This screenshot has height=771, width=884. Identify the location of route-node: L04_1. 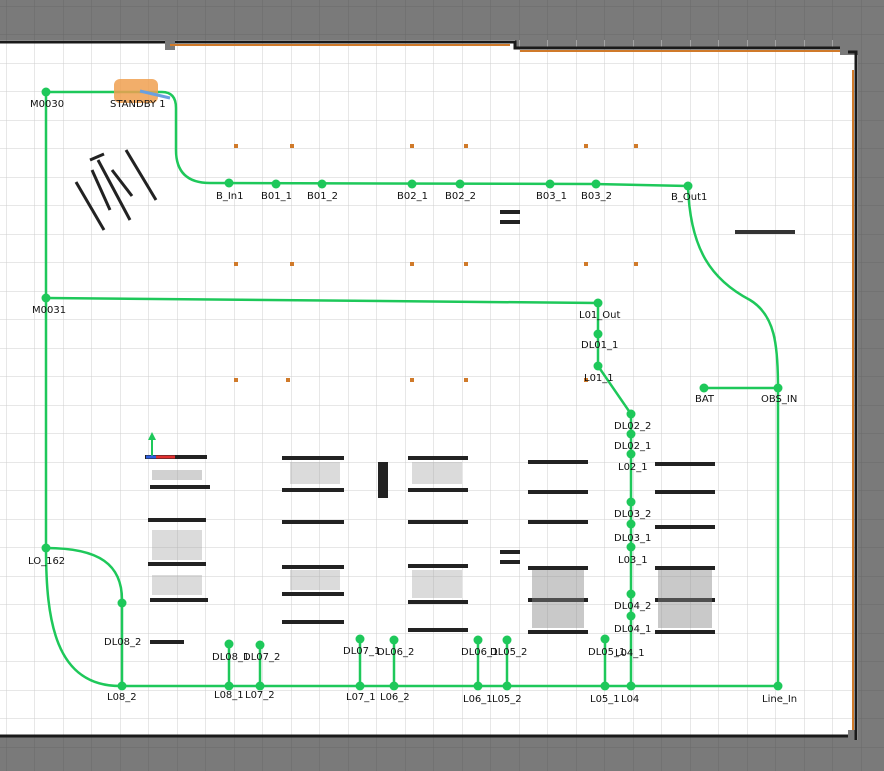
(630, 653).